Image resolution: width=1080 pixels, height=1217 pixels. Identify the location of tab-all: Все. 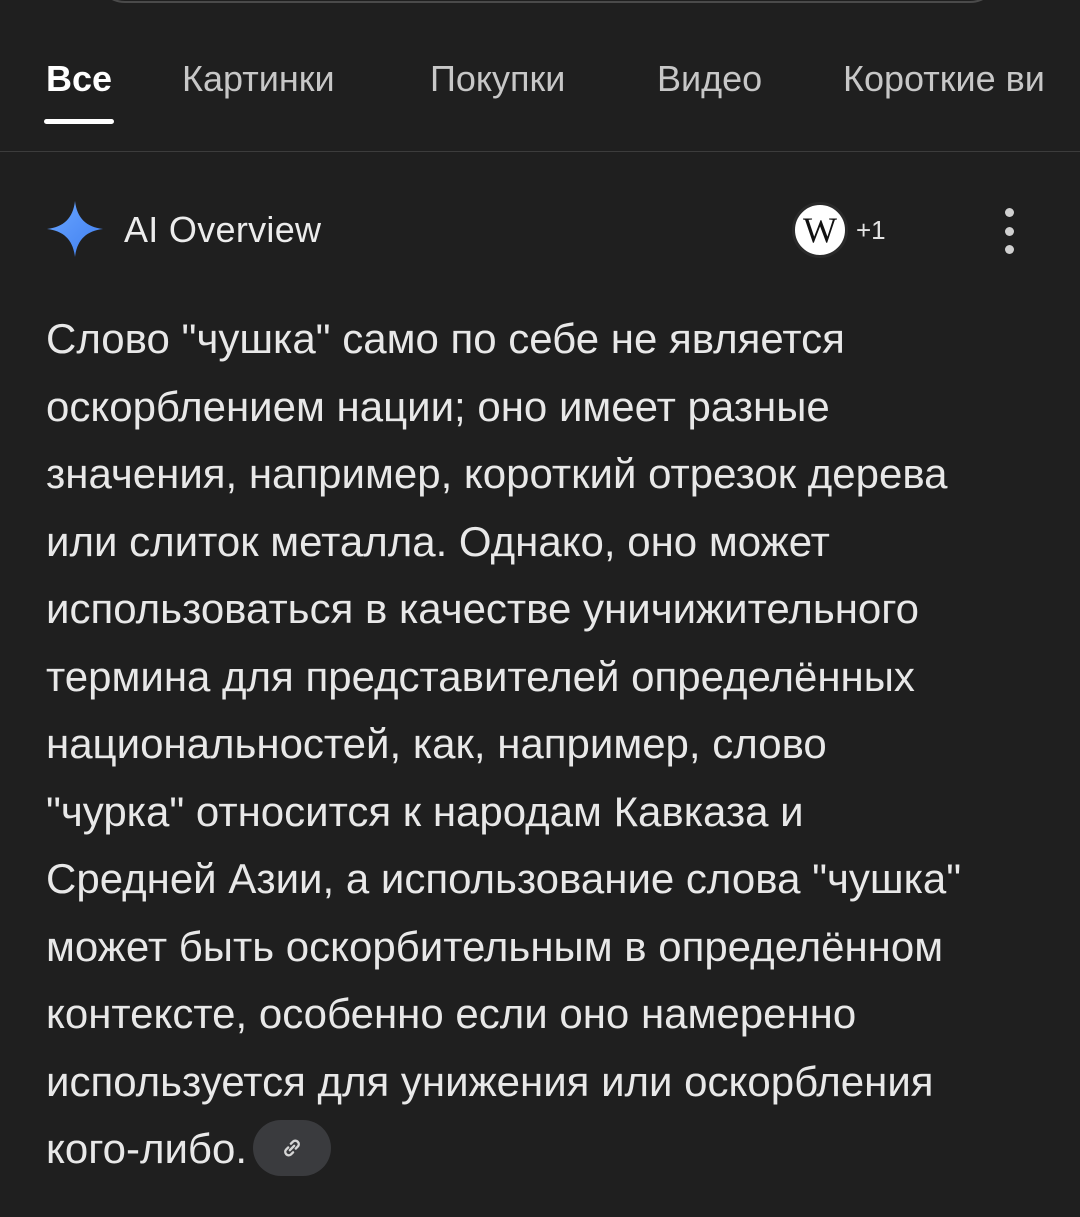
(79, 79).